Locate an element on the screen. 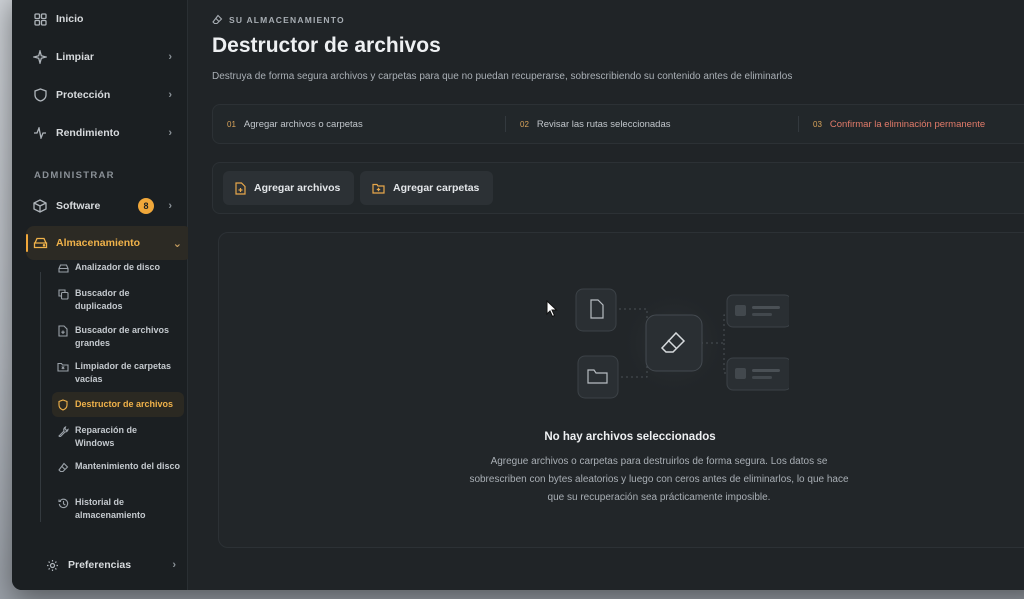  sidebar-item-limpiar: Limpiar › is located at coordinates (102, 57).